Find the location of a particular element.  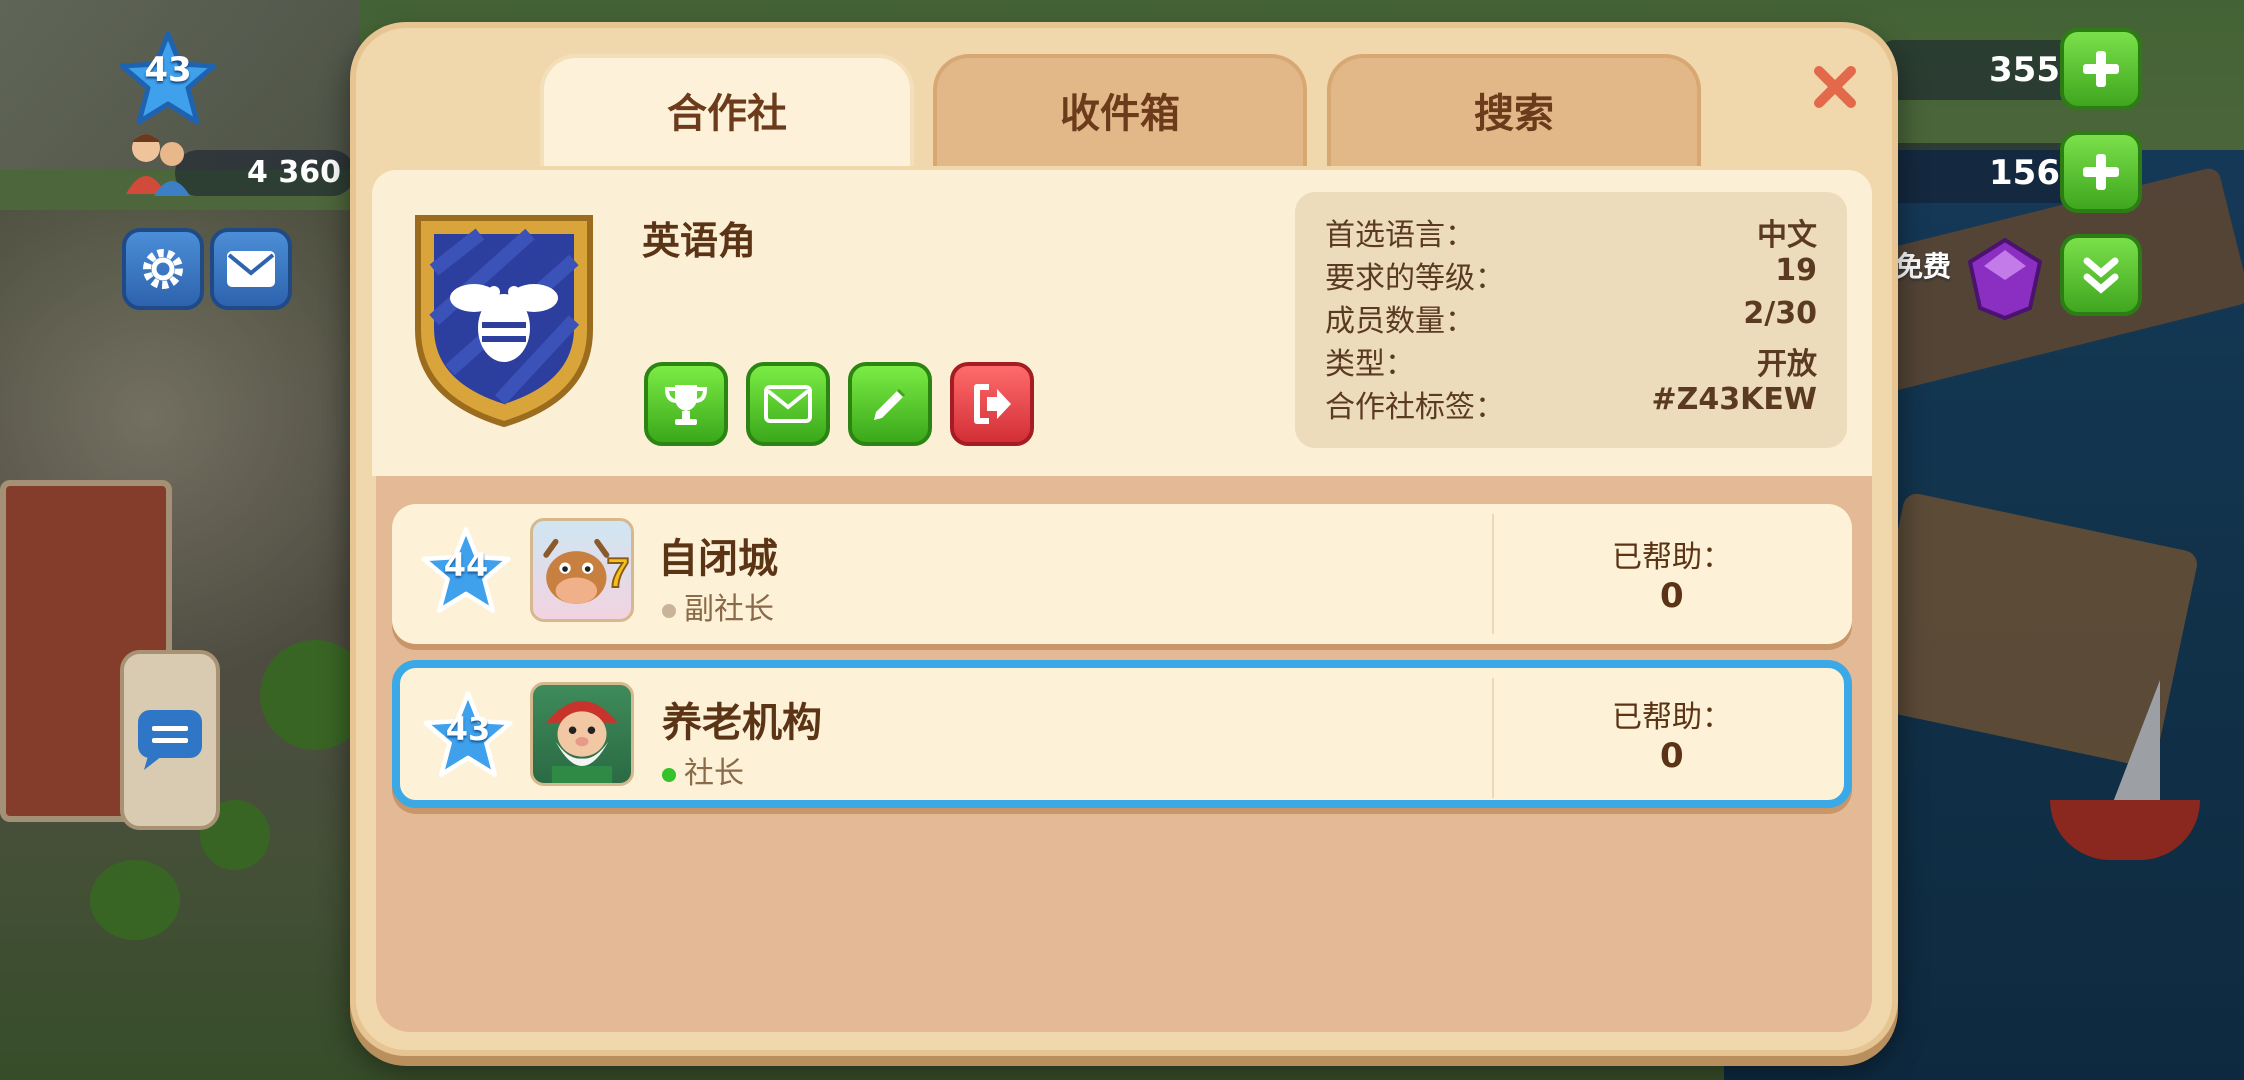

leave-club-button is located at coordinates (992, 404).